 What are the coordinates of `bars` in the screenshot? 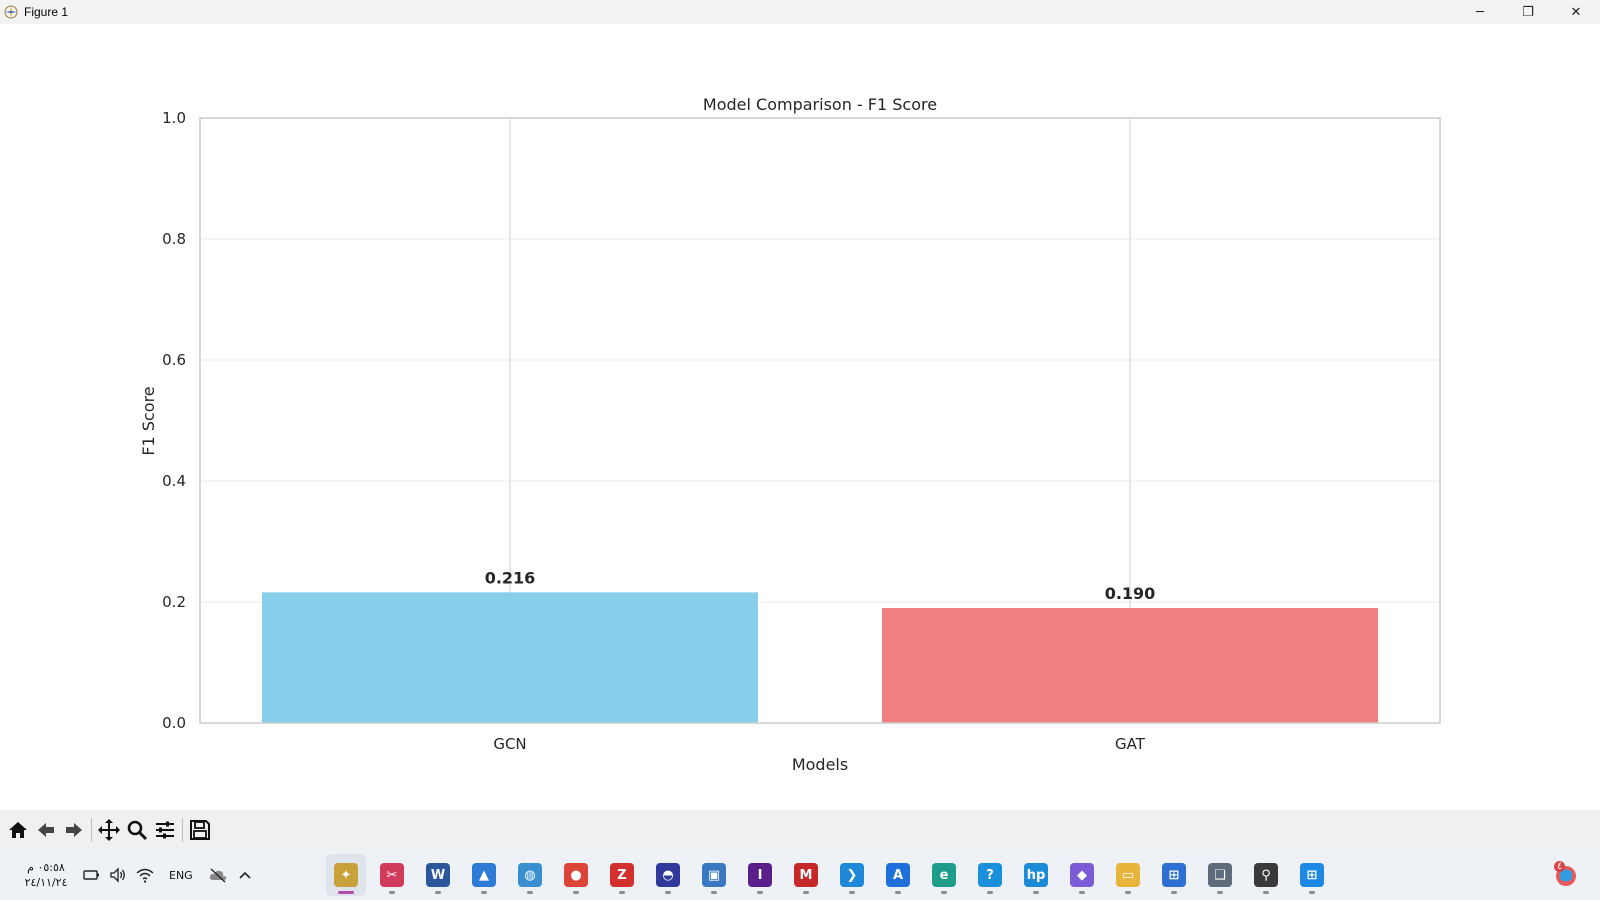 It's located at (820, 657).